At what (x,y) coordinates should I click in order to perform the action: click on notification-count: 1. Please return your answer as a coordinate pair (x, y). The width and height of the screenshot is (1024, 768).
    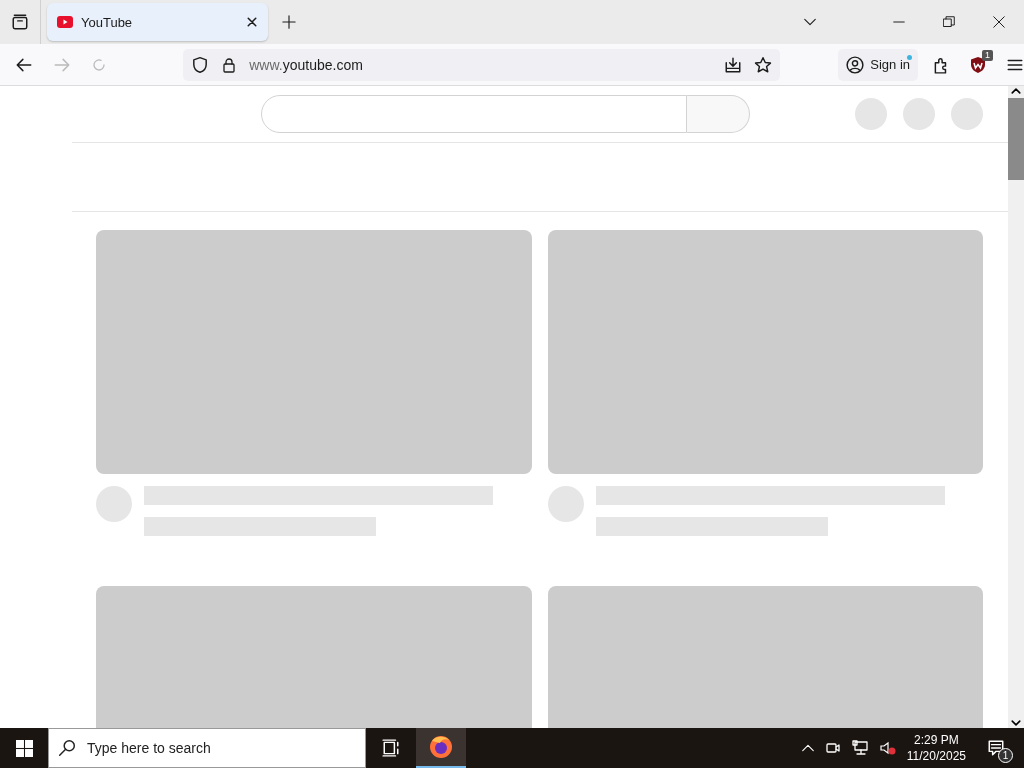
    Looking at the image, I should click on (1005, 755).